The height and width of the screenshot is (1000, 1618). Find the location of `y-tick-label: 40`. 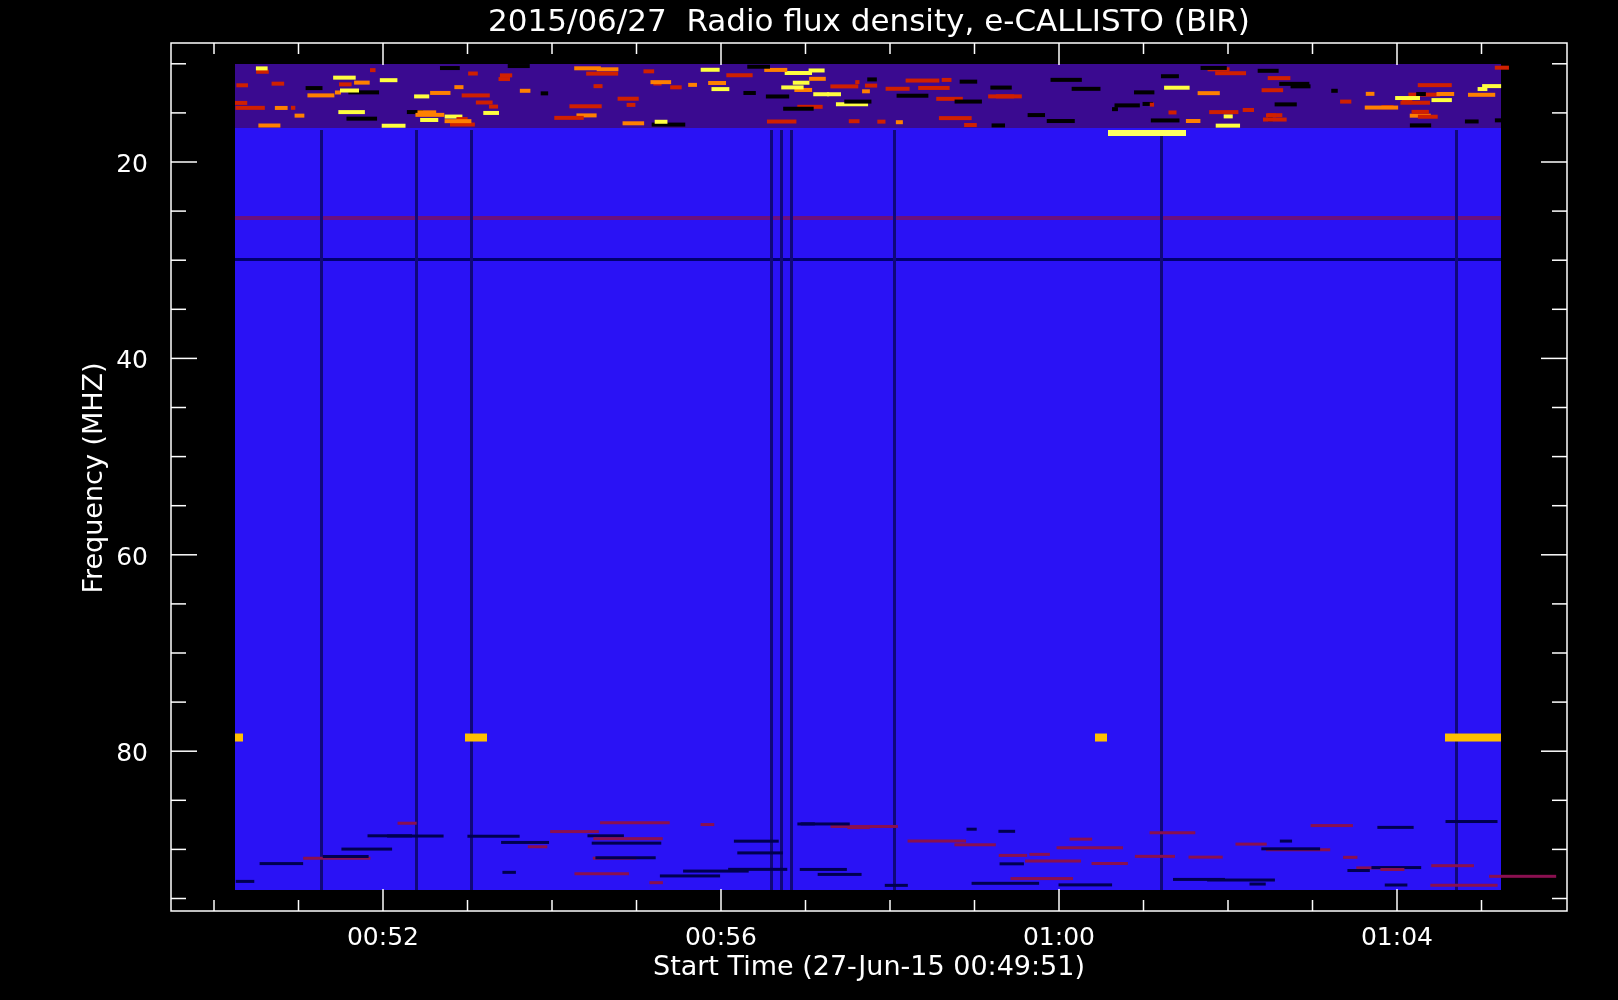

y-tick-label: 40 is located at coordinates (132, 360).